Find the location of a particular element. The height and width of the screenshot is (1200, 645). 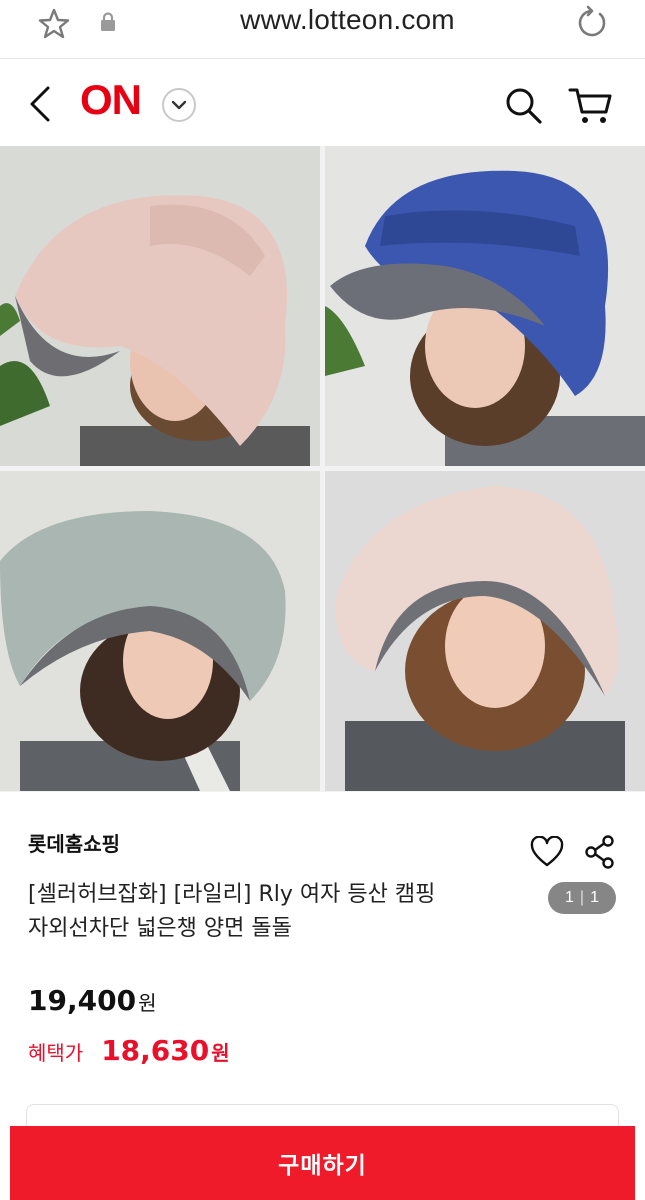

product-image-blue-hat is located at coordinates (485, 306).